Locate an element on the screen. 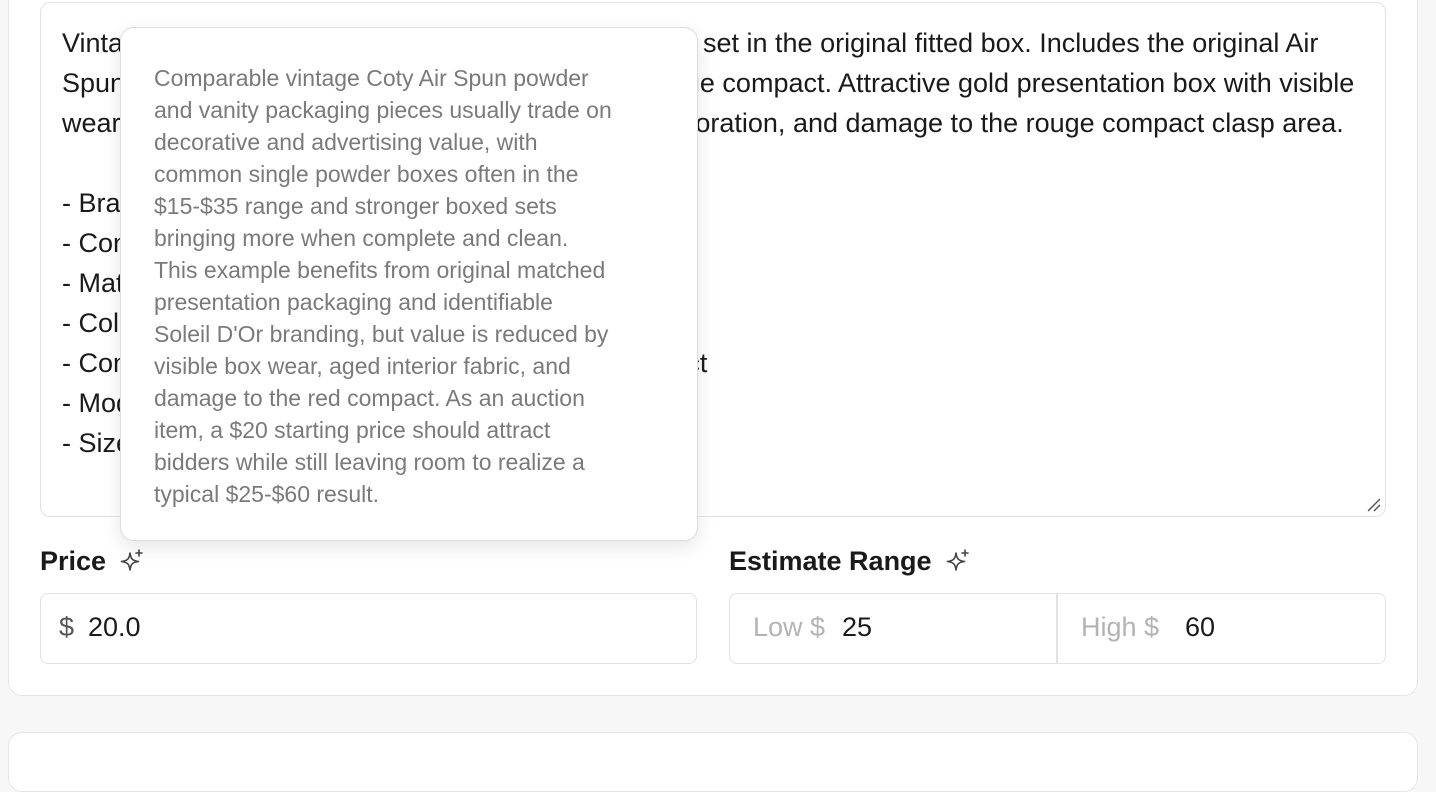 The width and height of the screenshot is (1436, 792). price-value: 20.0 is located at coordinates (114, 627).